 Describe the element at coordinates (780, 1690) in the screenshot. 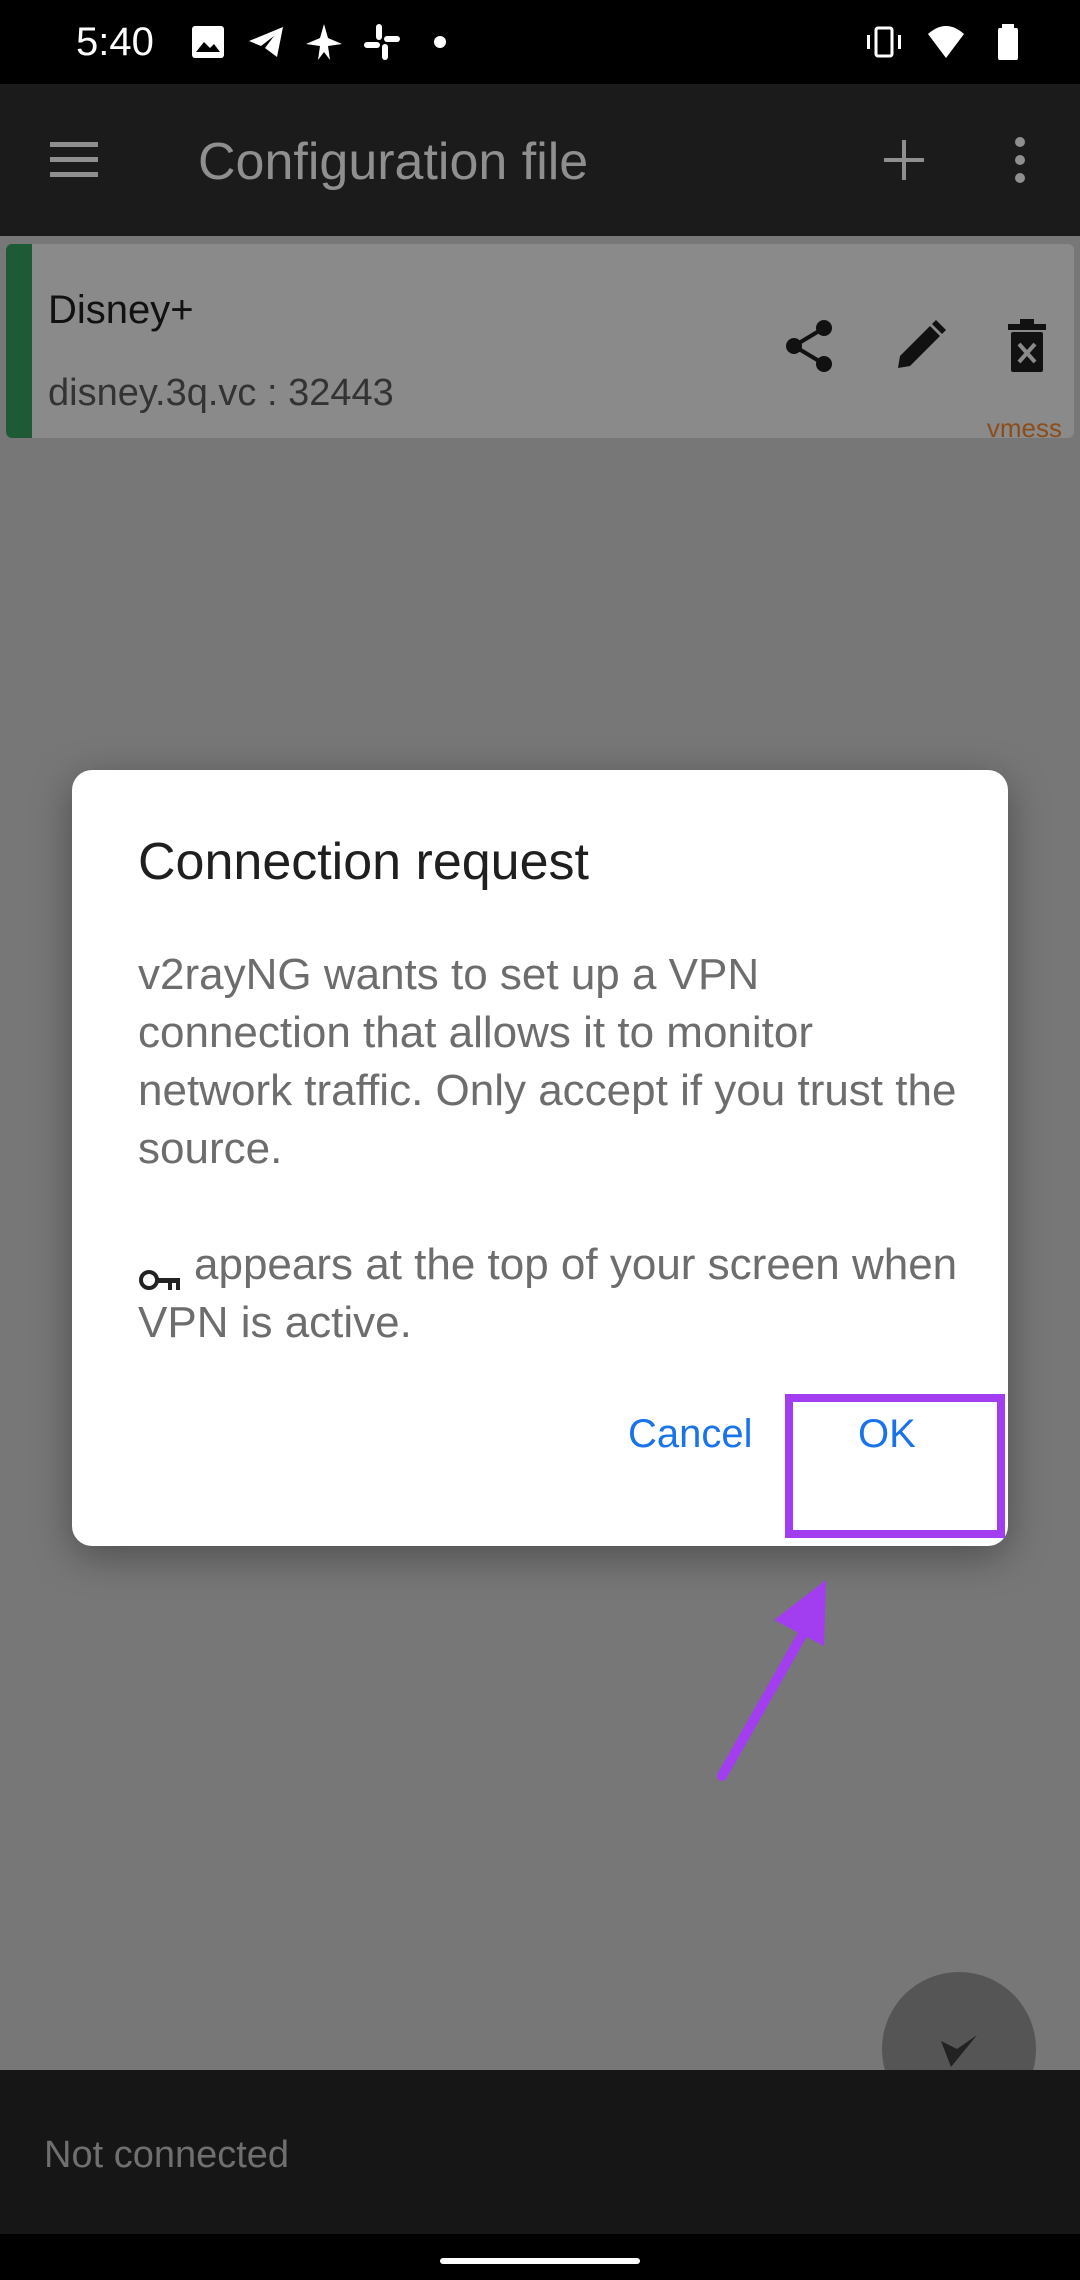

I see `annotation-arrow` at that location.